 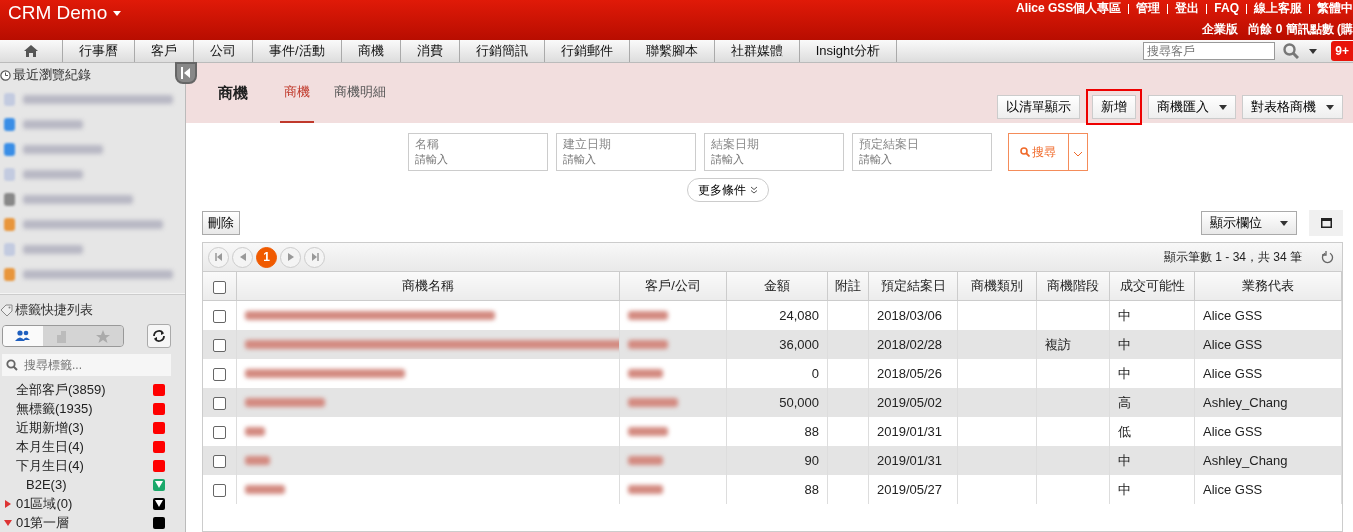 What do you see at coordinates (84, 427) in the screenshot?
I see `tag-item: 近期新增(3)` at bounding box center [84, 427].